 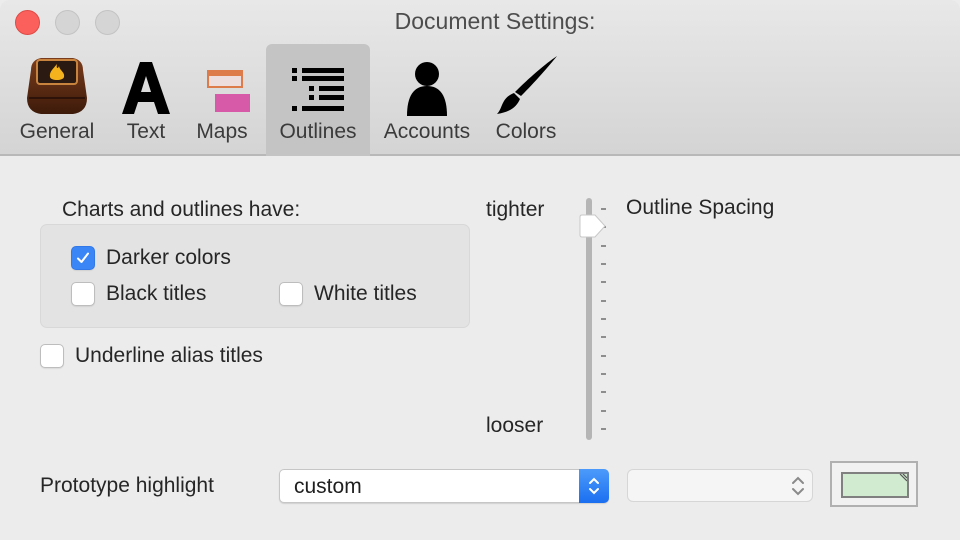 I want to click on tab-label: Text, so click(x=146, y=131).